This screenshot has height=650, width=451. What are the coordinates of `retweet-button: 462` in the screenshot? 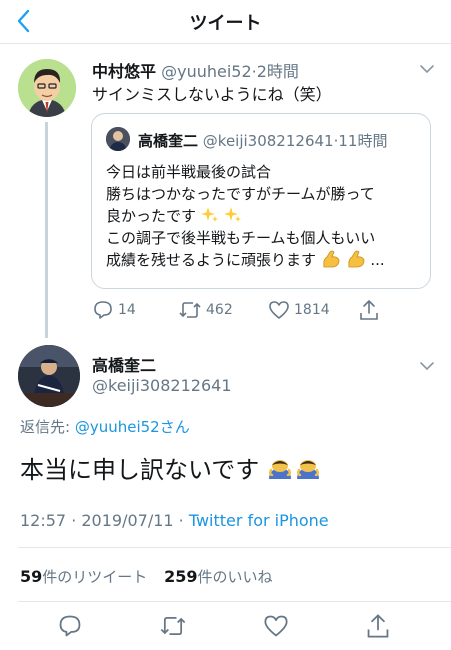 It's located at (205, 310).